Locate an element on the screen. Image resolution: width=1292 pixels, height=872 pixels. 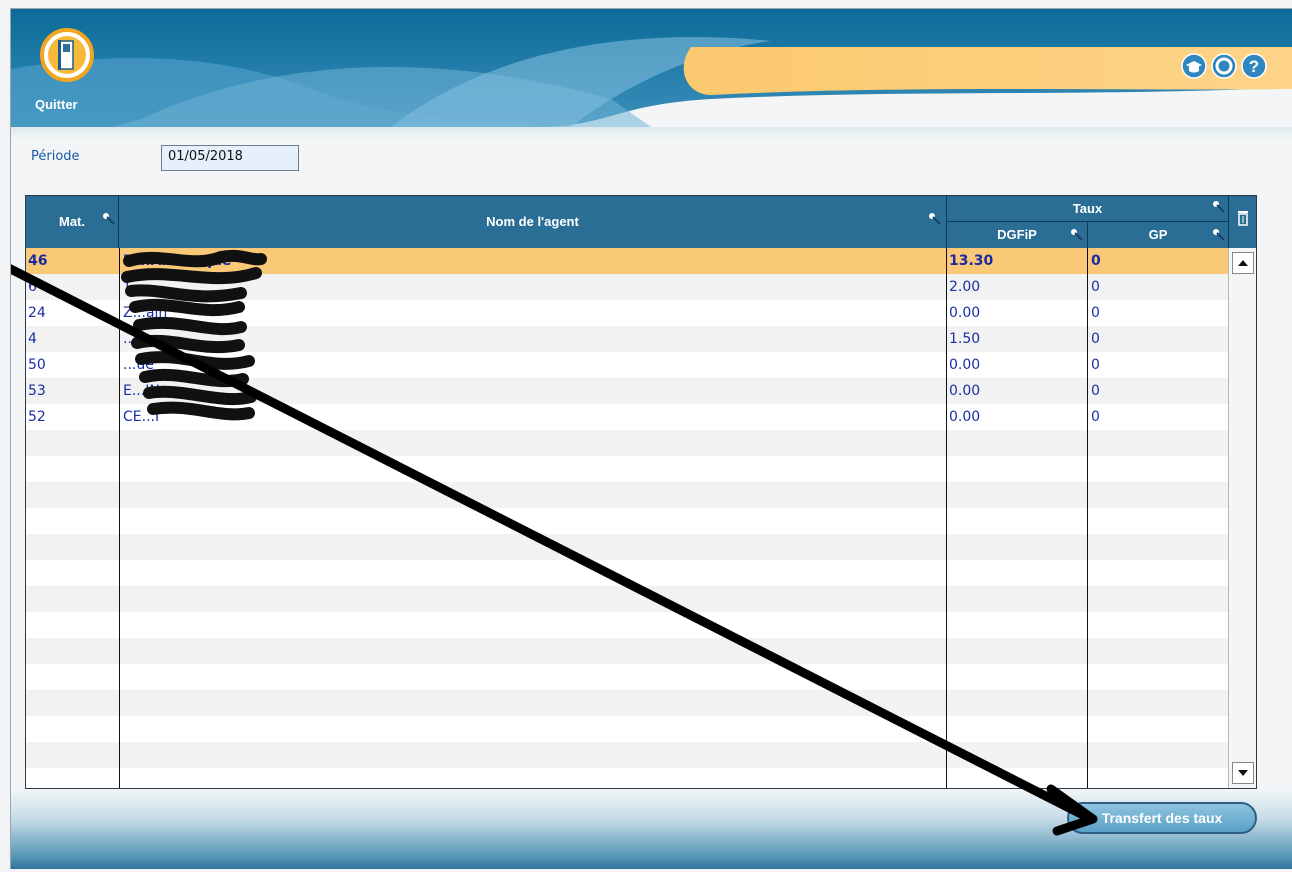
door-exit-icon is located at coordinates (67, 55).